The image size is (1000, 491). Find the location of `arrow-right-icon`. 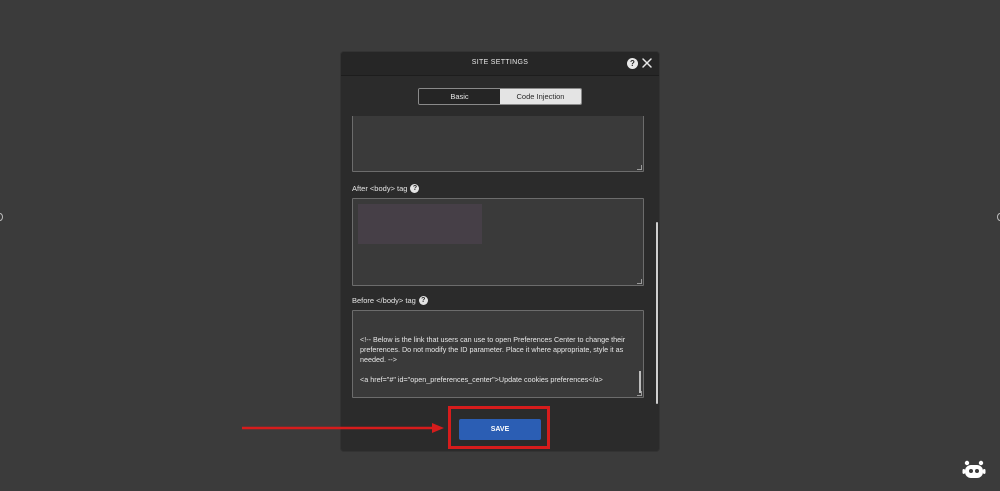

arrow-right-icon is located at coordinates (344, 430).